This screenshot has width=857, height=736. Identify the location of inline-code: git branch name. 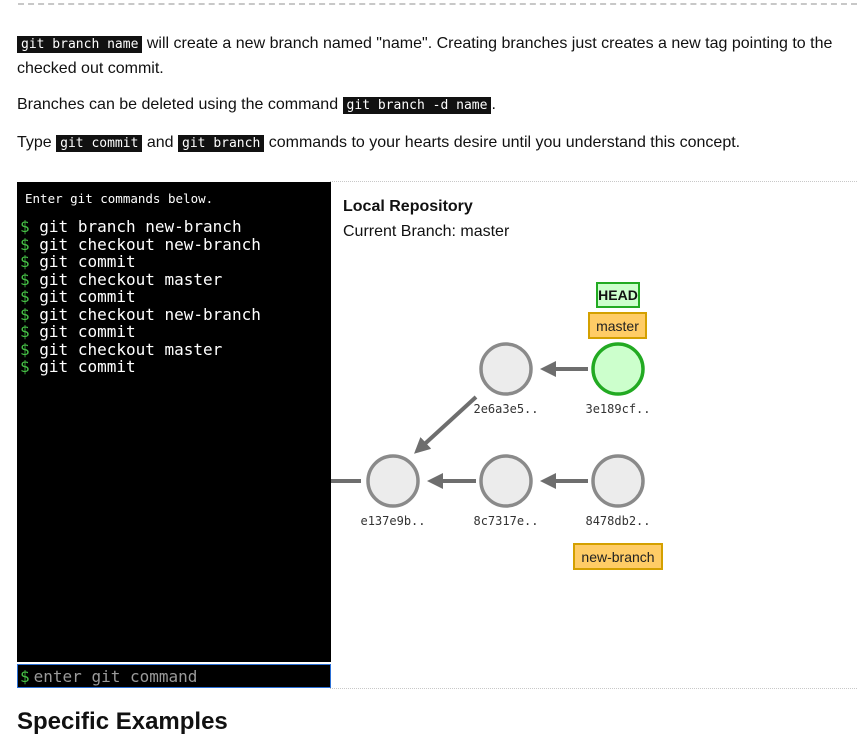
(80, 44).